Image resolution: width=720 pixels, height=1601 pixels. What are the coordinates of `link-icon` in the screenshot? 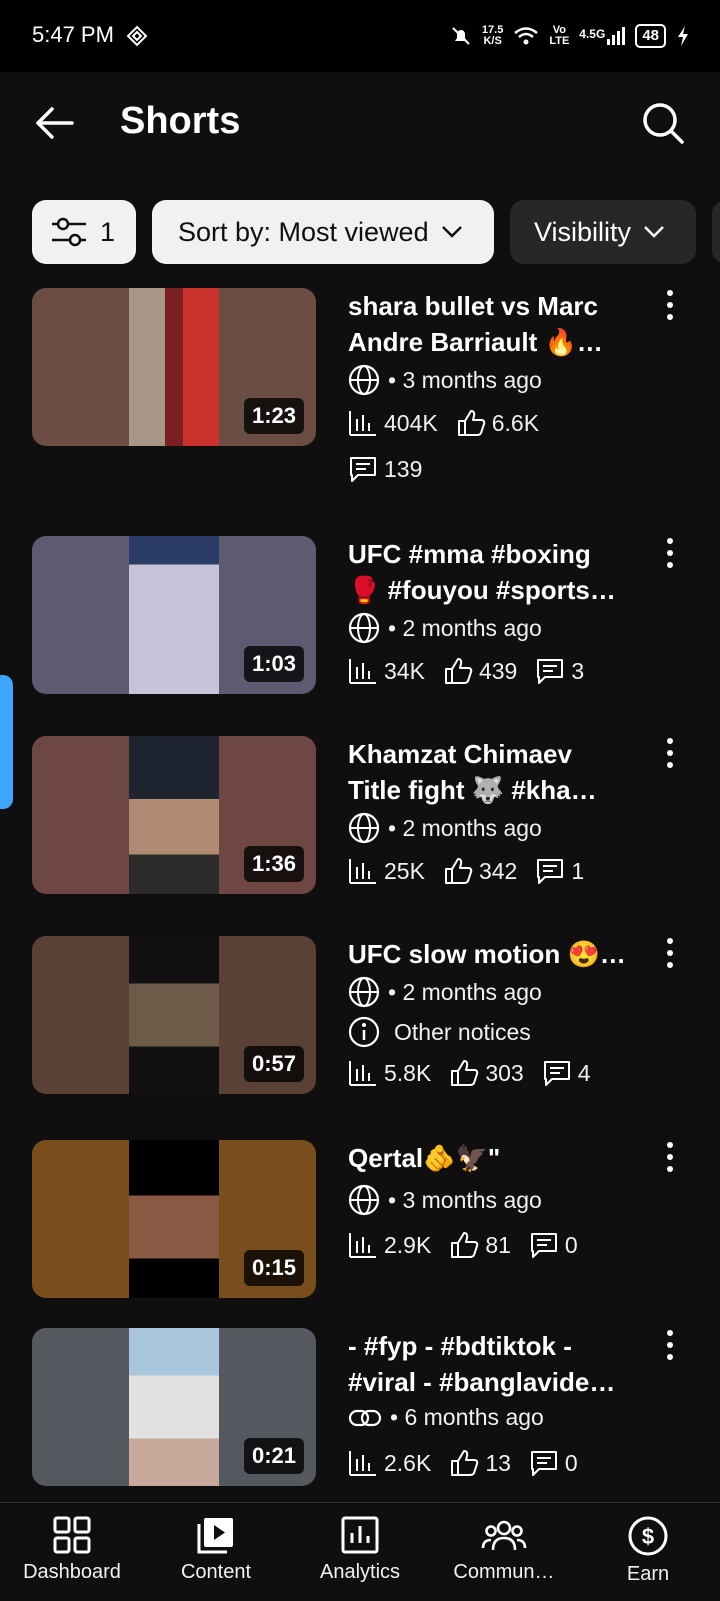 It's located at (365, 1417).